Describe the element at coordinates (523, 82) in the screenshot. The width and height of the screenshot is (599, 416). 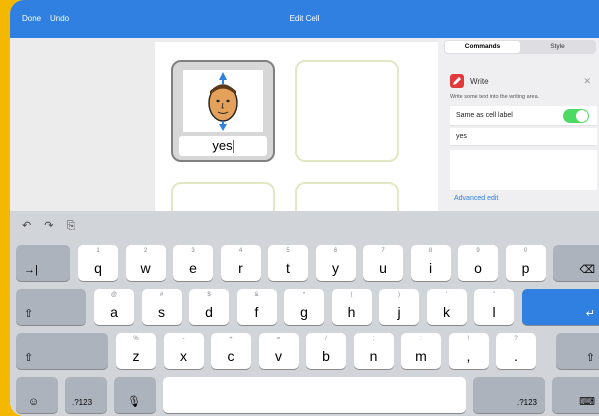
I see `write-command-row: Write ✕` at that location.